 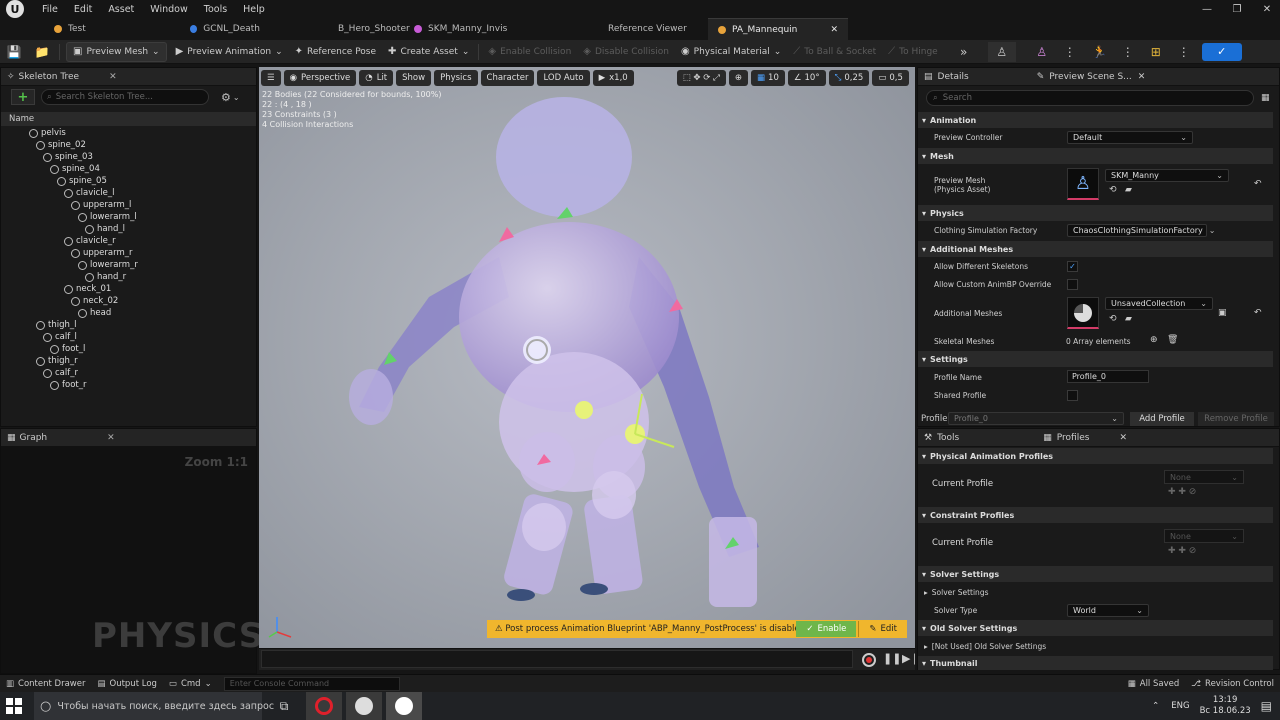 What do you see at coordinates (364, 706) in the screenshot?
I see `obs-app-icon` at bounding box center [364, 706].